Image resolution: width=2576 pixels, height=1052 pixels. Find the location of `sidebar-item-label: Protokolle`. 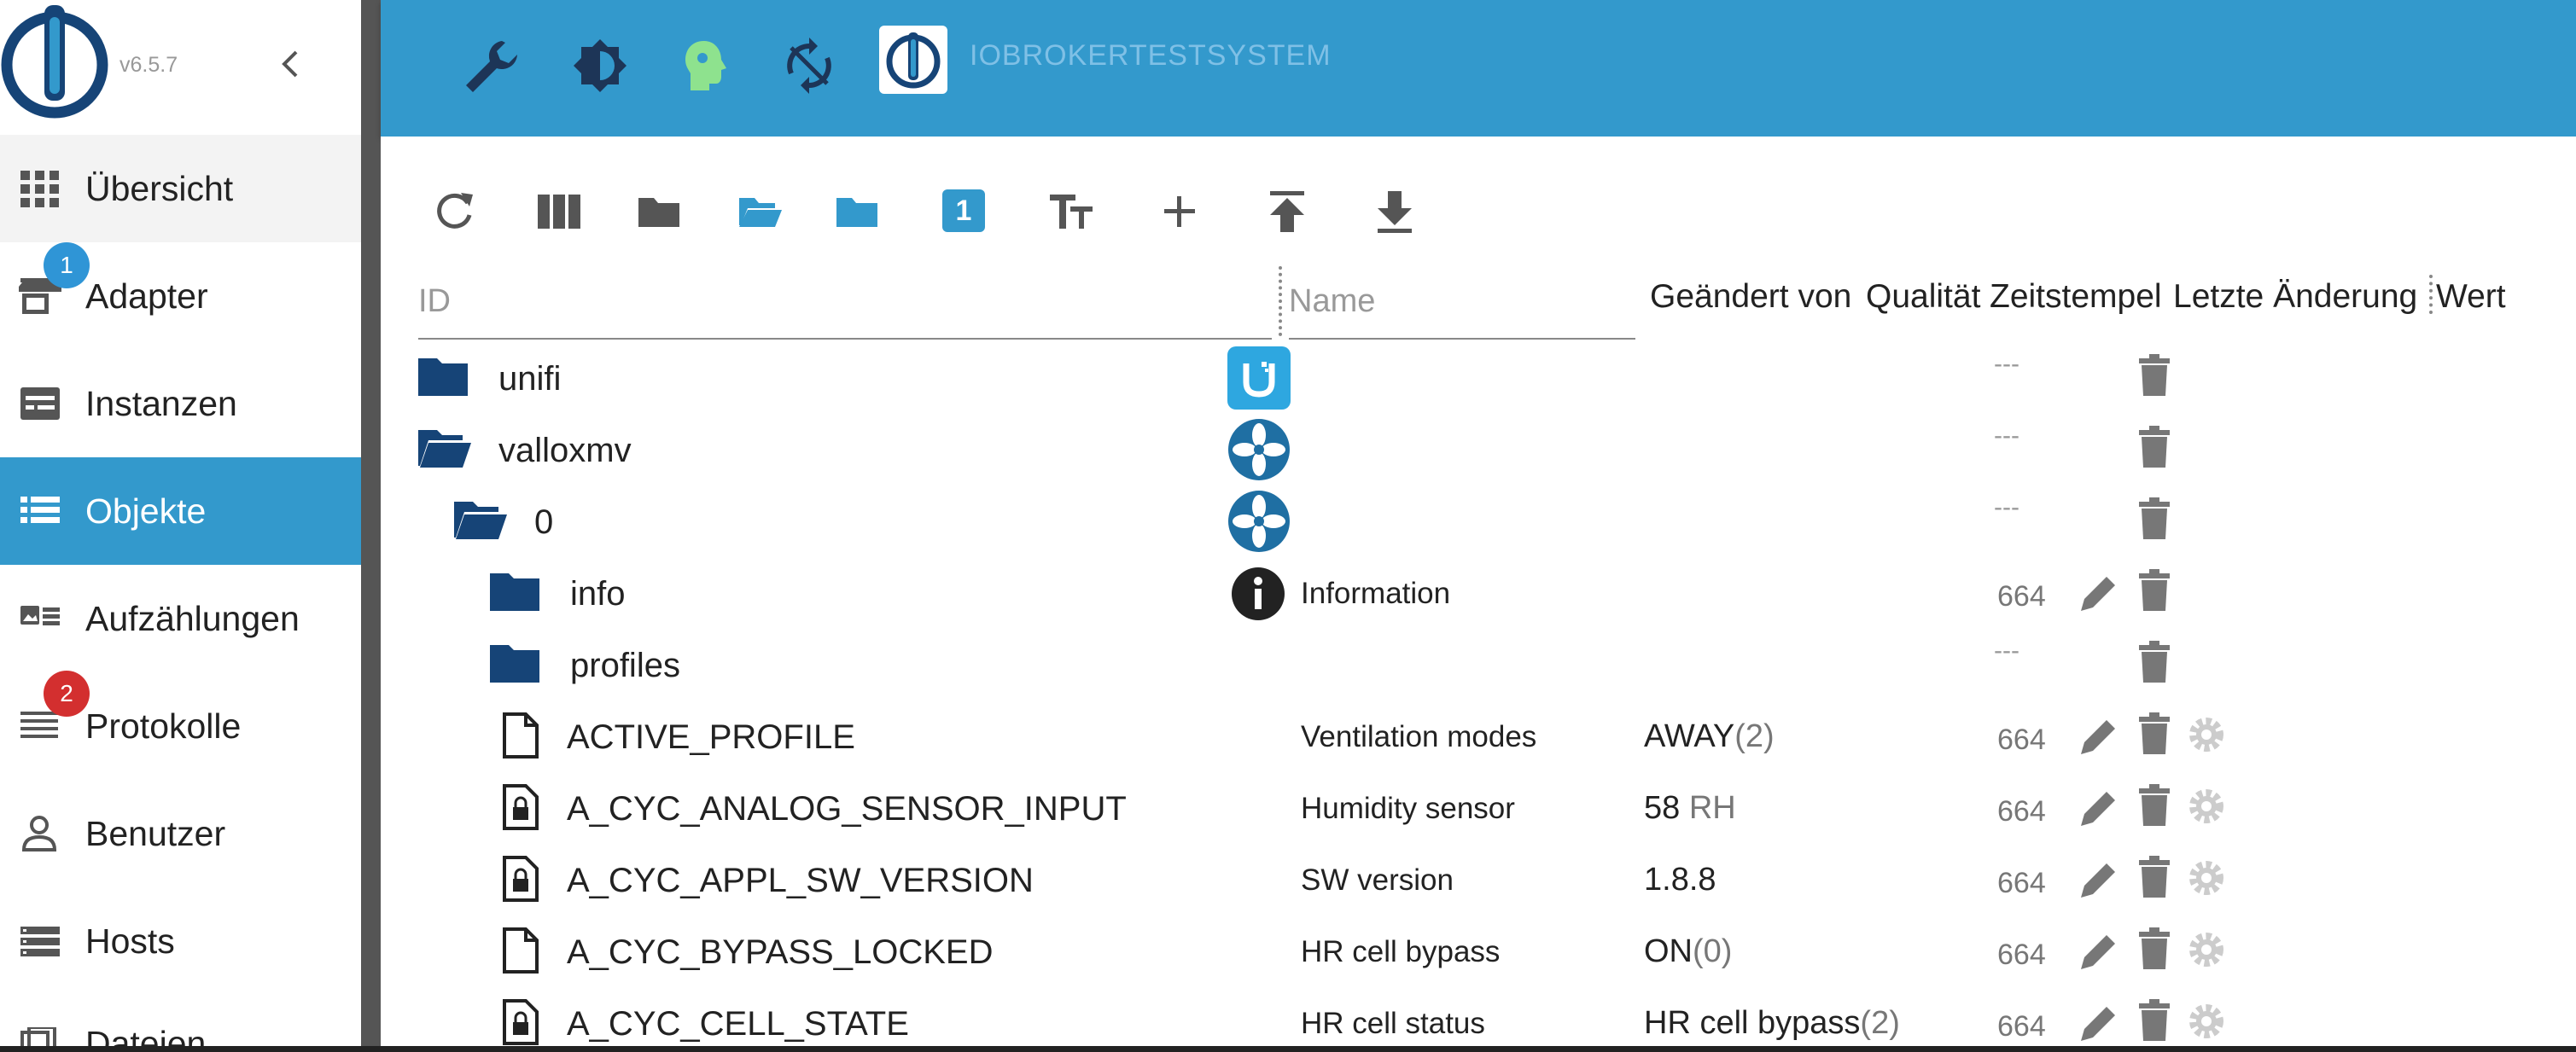

sidebar-item-label: Protokolle is located at coordinates (163, 726).